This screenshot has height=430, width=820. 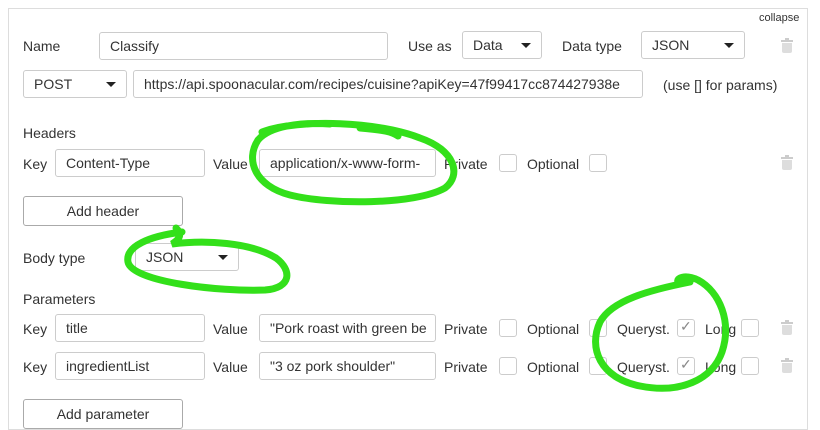 What do you see at coordinates (187, 257) in the screenshot?
I see `body-type-select: JSON` at bounding box center [187, 257].